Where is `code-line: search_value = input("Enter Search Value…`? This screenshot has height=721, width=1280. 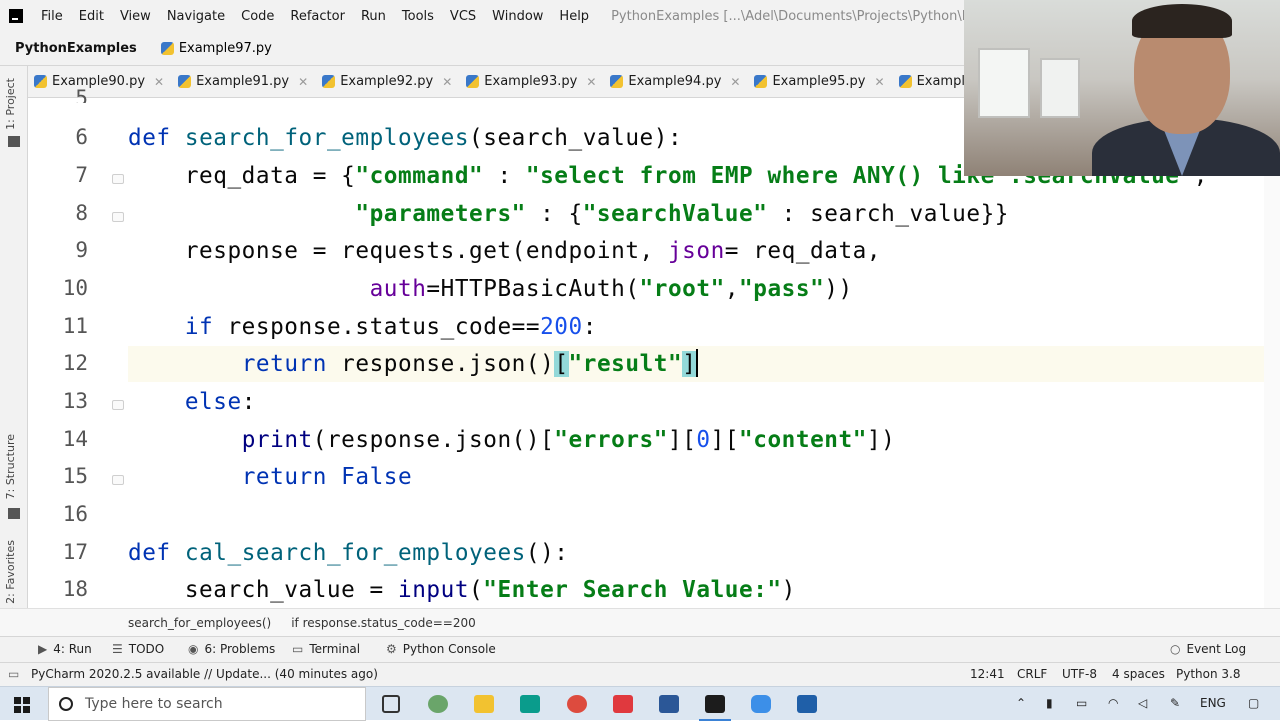 code-line: search_value = input("Enter Search Value… is located at coordinates (462, 590).